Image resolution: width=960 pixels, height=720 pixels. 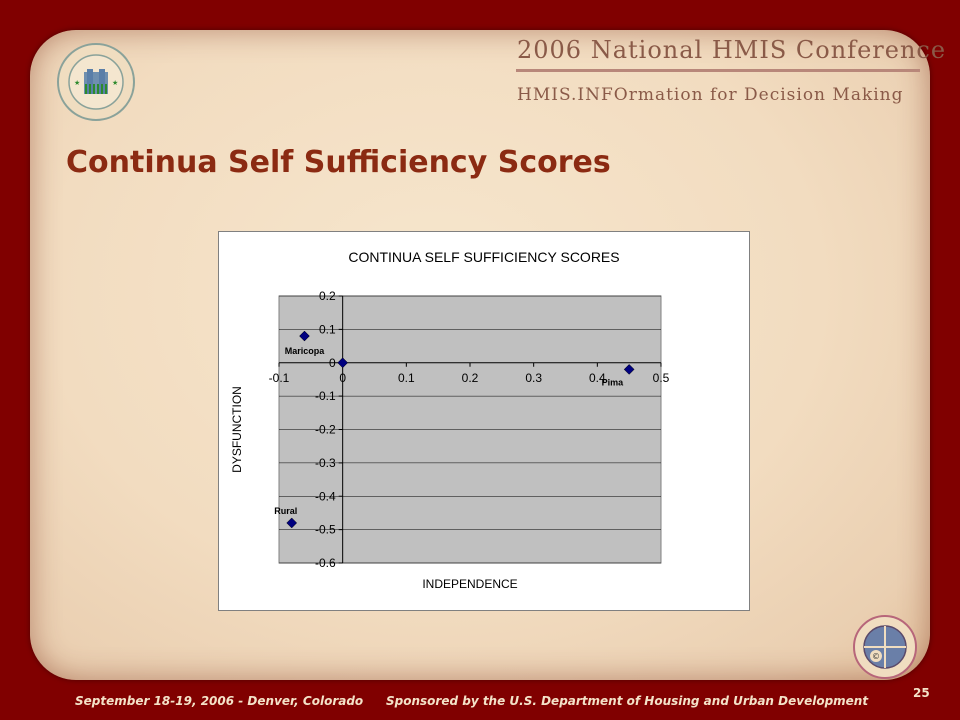 I want to click on y-tick-label: -0.5, so click(x=325, y=530).